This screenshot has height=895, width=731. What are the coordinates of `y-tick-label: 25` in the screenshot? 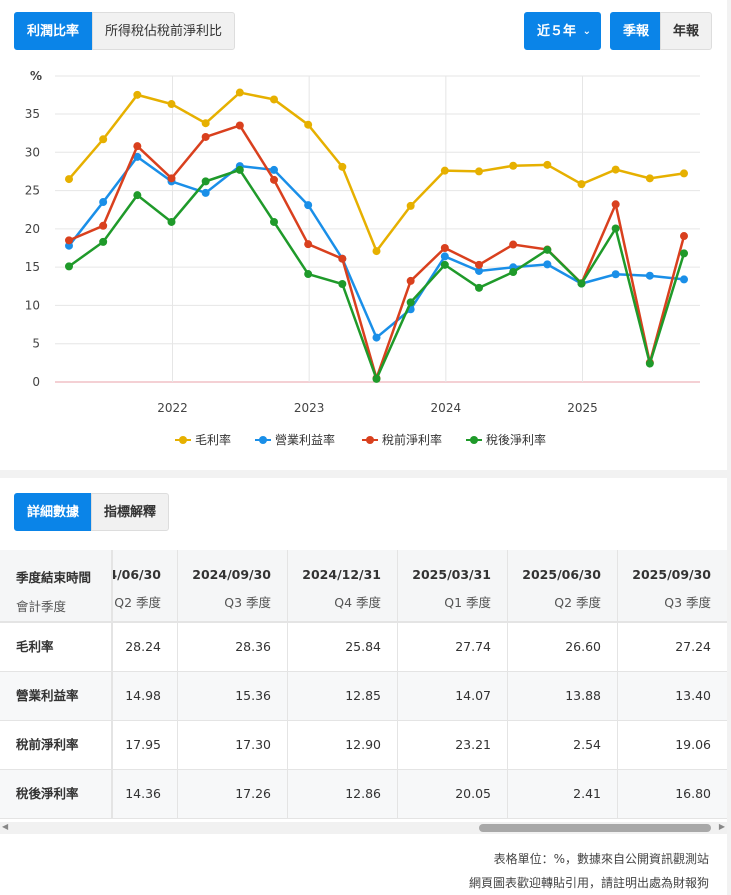 It's located at (32, 191).